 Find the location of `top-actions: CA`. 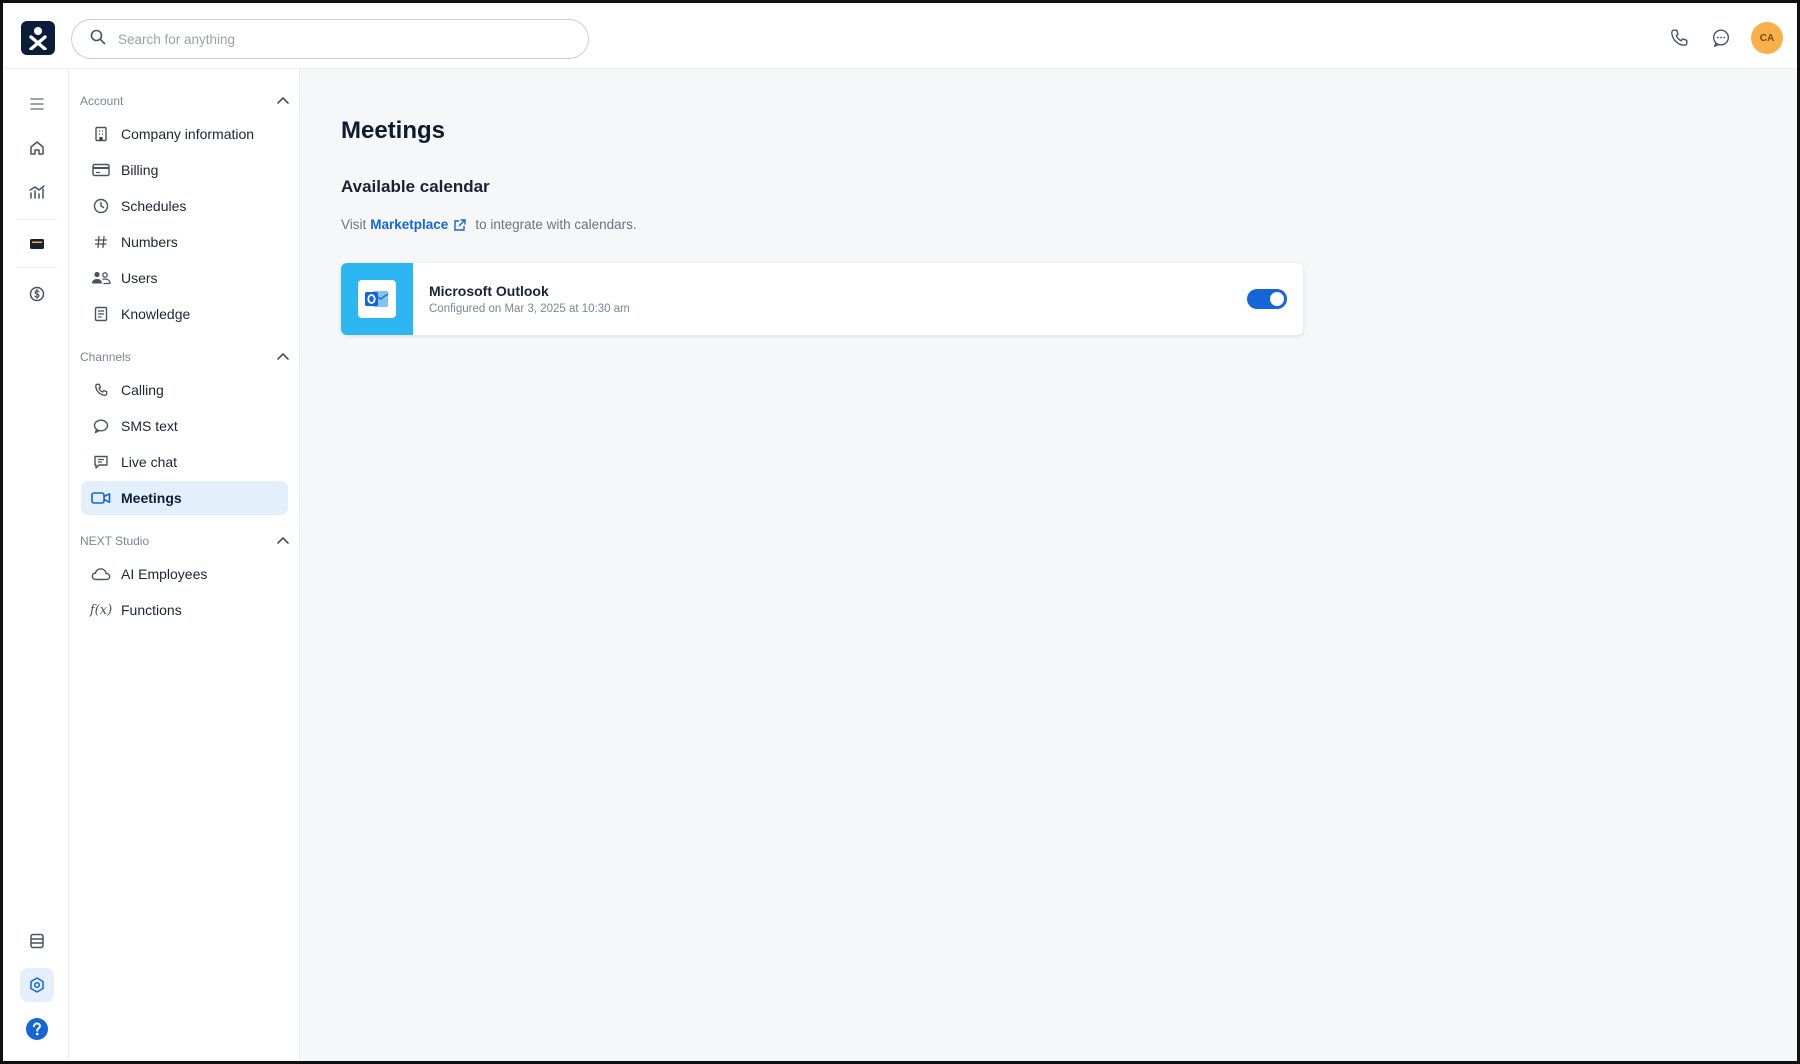

top-actions: CA is located at coordinates (1725, 38).